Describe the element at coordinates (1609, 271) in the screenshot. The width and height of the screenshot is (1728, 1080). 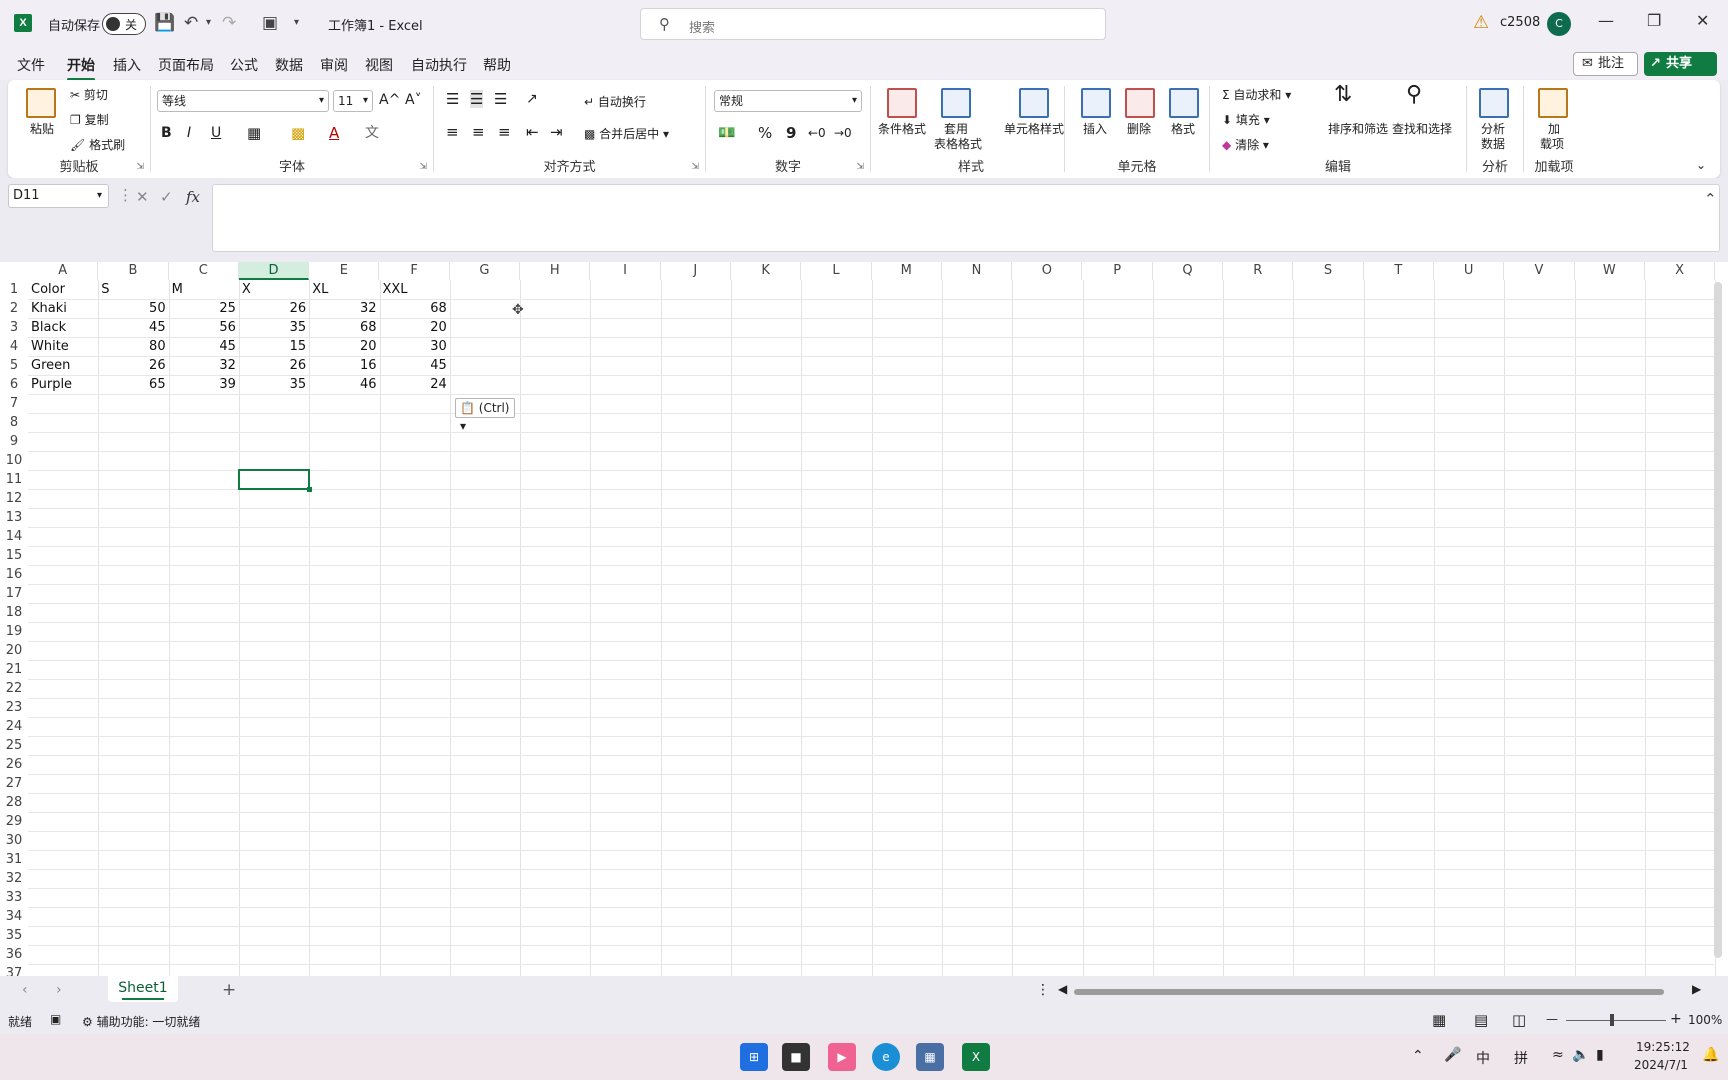
I see `column-header-W: W` at that location.